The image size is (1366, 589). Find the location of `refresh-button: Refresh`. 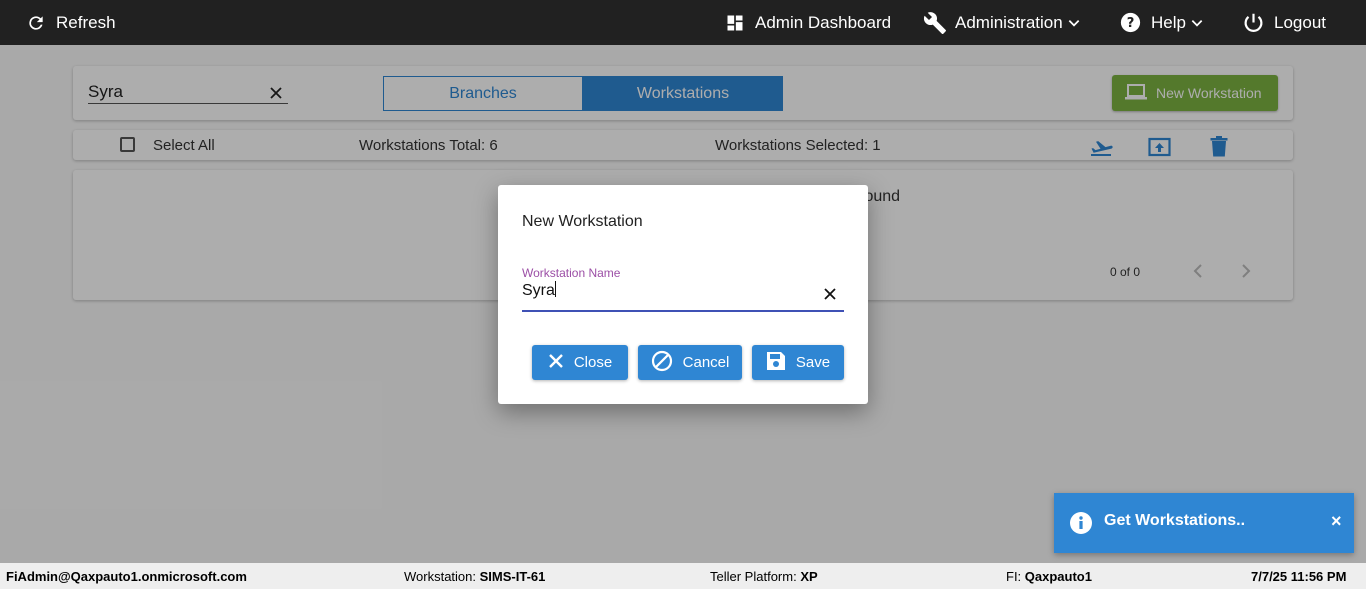

refresh-button: Refresh is located at coordinates (71, 22).